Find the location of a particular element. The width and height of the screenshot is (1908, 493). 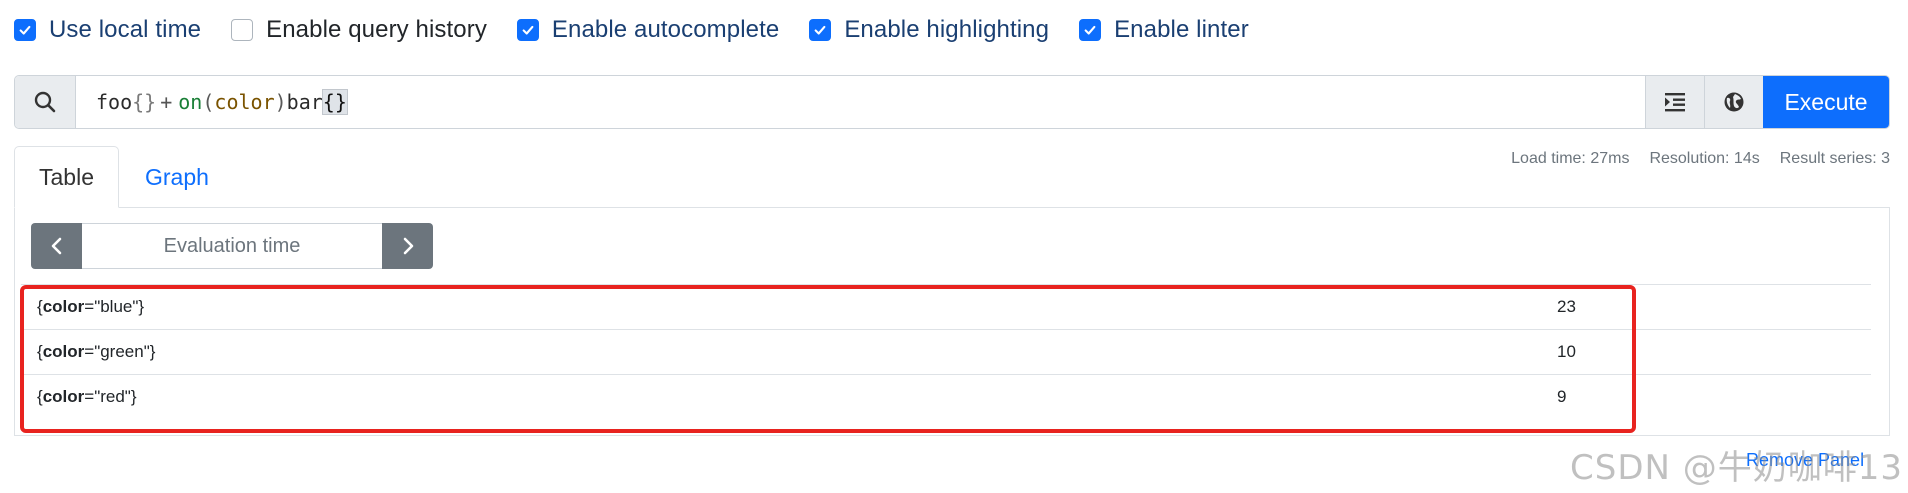

indent-icon is located at coordinates (1675, 102).